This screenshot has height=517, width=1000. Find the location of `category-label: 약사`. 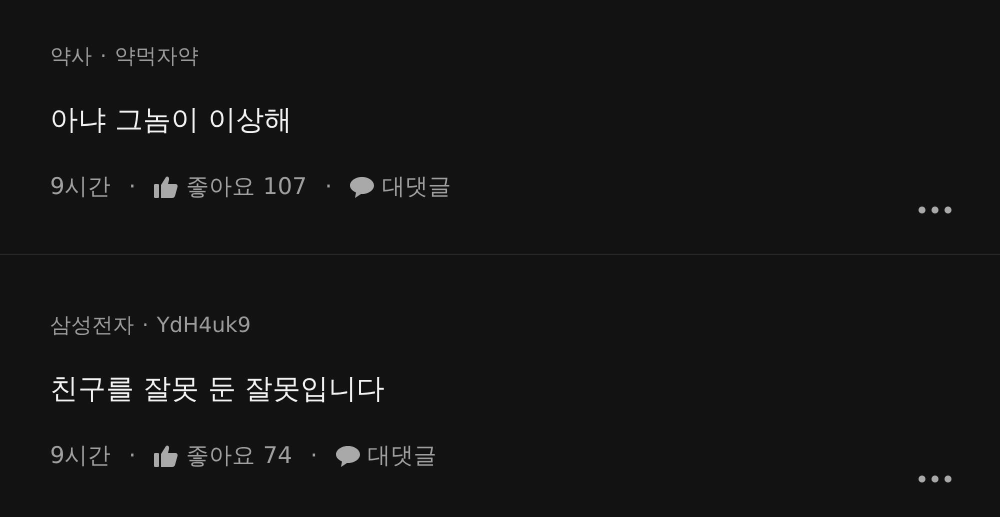

category-label: 약사 is located at coordinates (71, 56).